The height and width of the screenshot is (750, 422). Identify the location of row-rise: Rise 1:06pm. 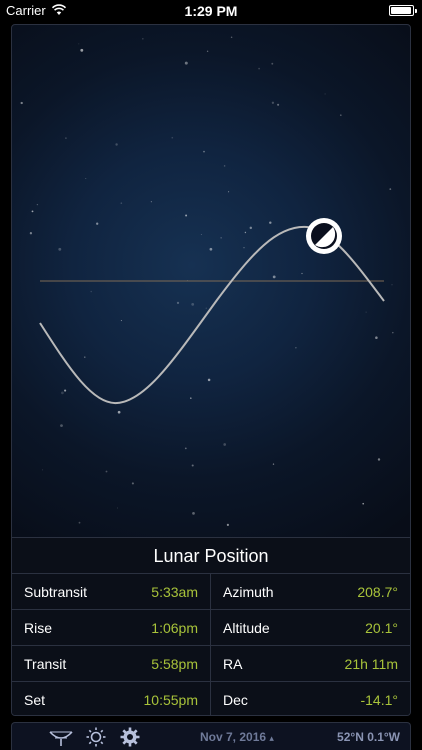
(111, 628).